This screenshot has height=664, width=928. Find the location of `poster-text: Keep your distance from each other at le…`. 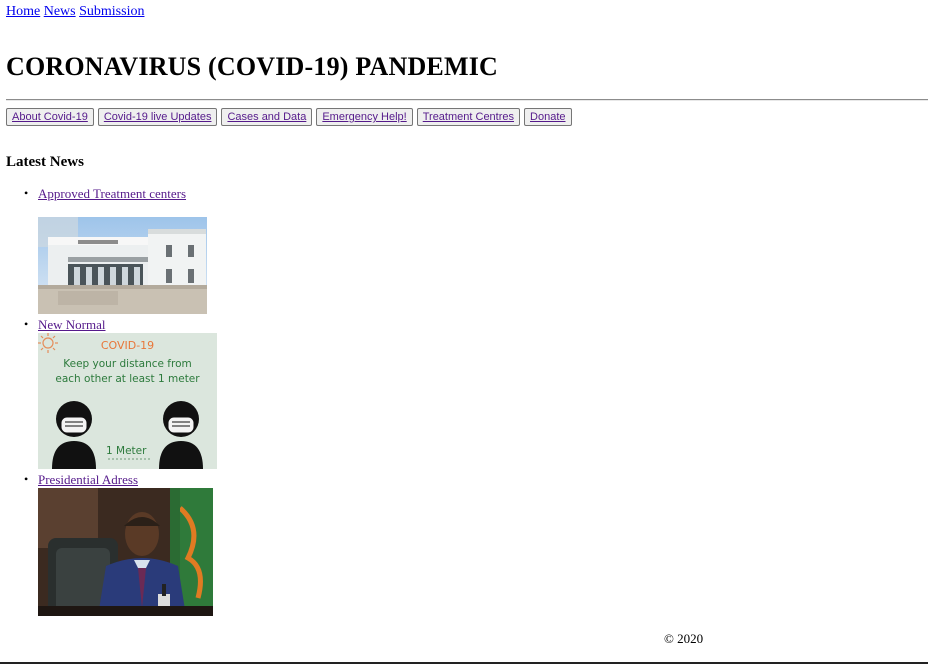

poster-text: Keep your distance from each other at le… is located at coordinates (127, 372).